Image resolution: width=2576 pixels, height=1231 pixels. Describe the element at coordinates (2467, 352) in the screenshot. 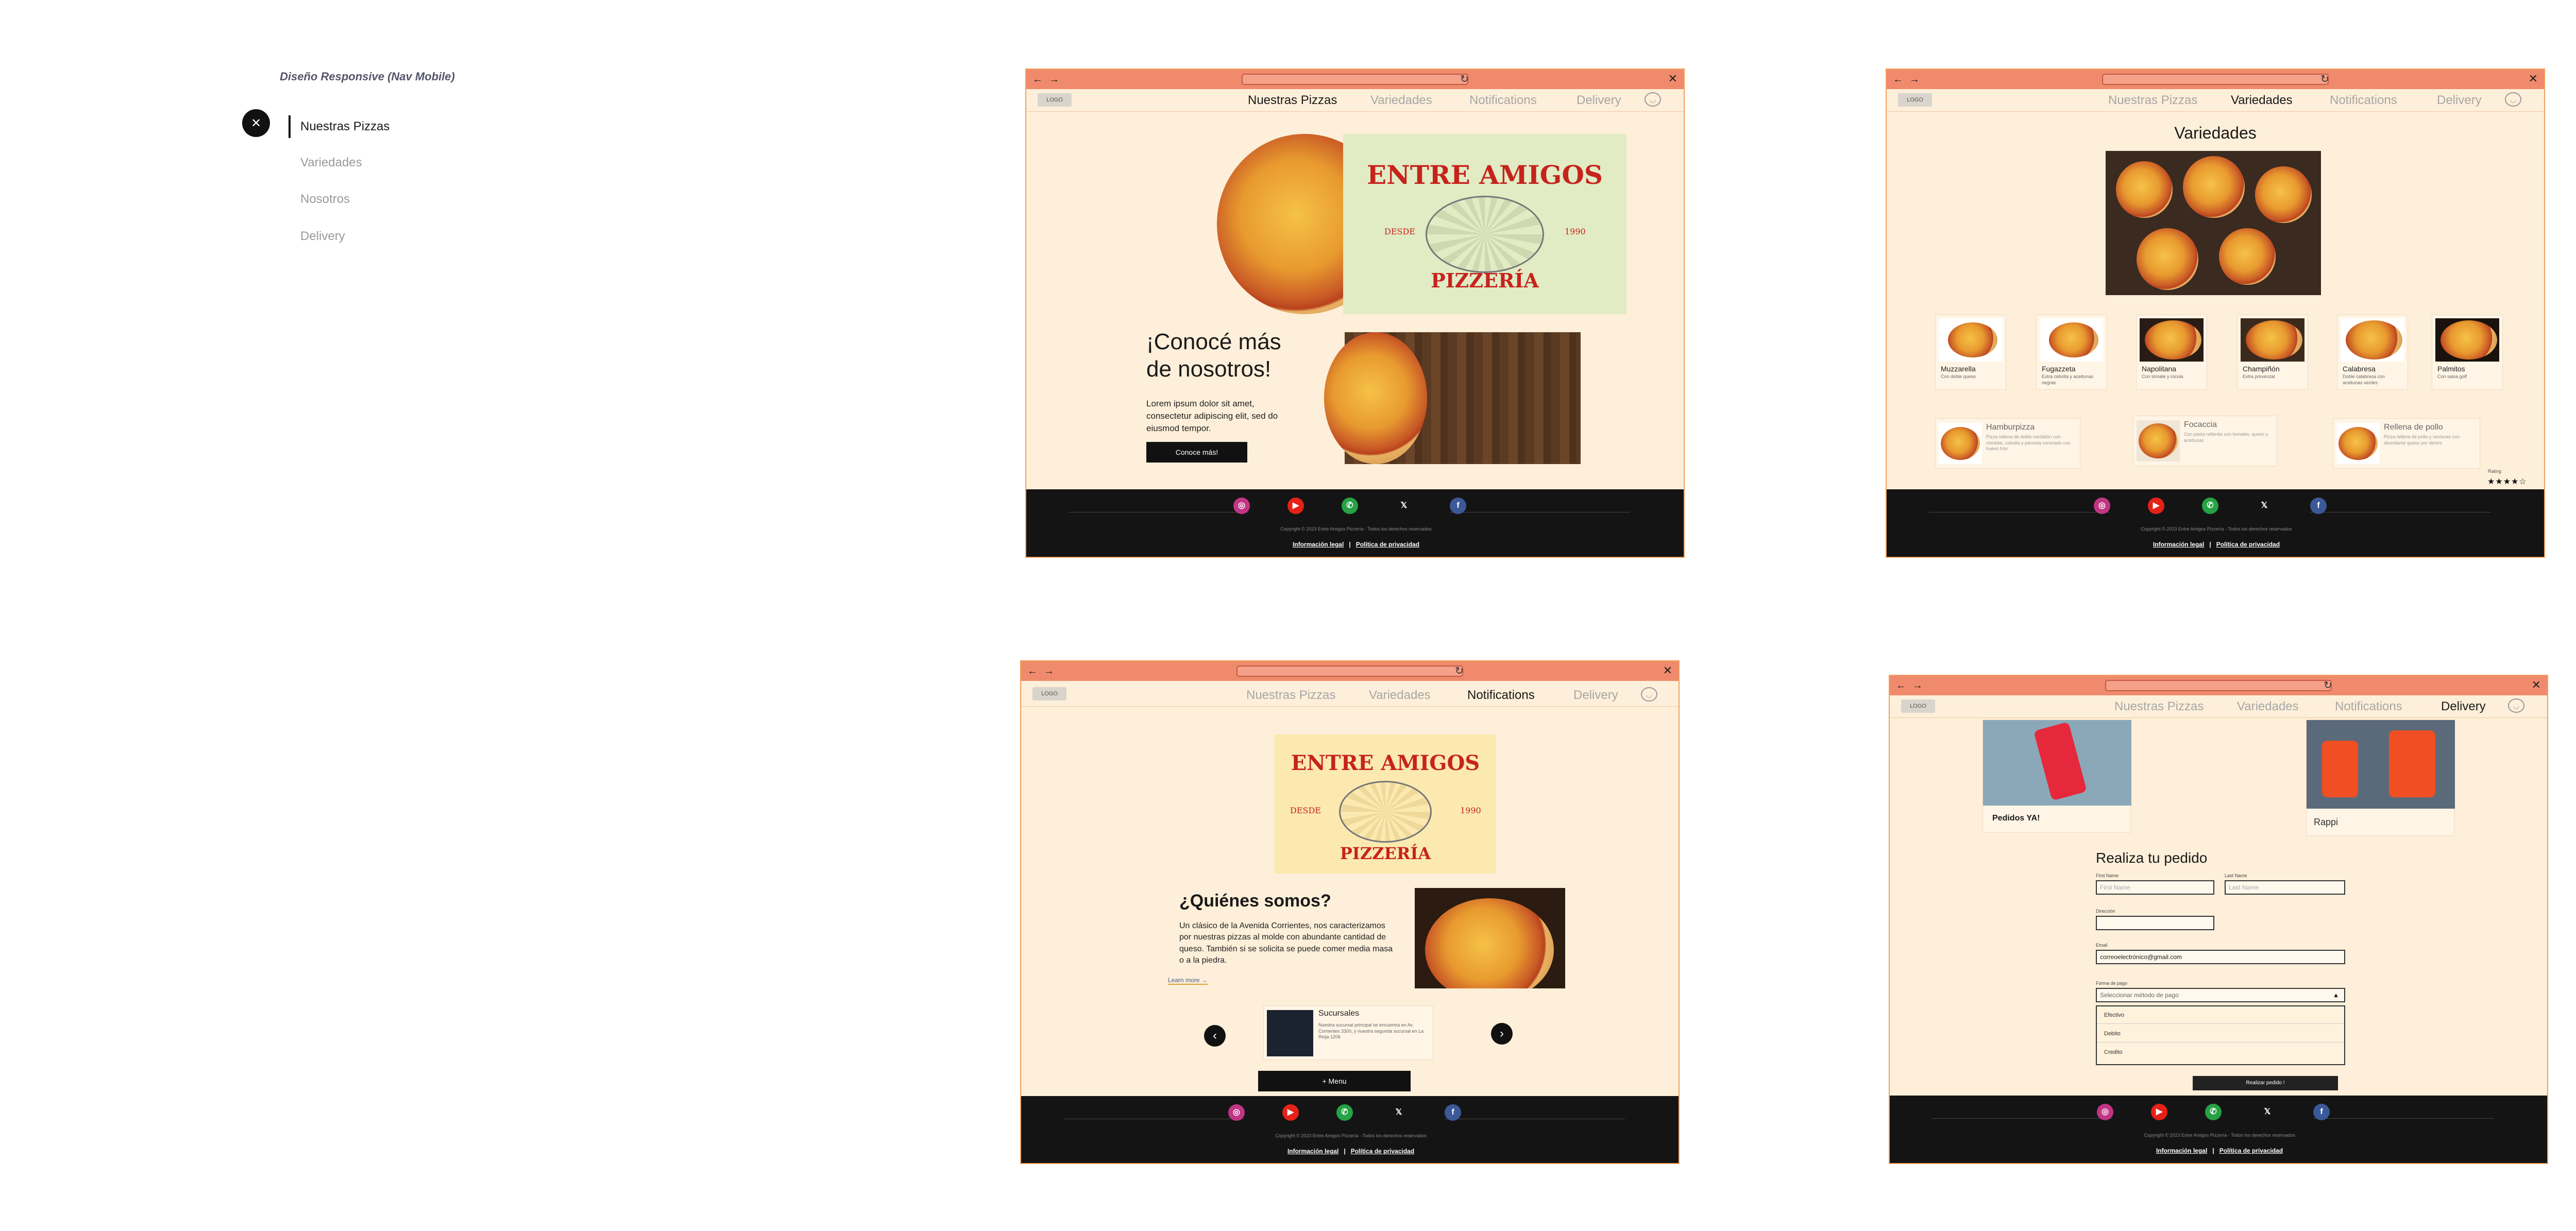

I see `pizza-card: Palmitos Con salsa golf` at that location.